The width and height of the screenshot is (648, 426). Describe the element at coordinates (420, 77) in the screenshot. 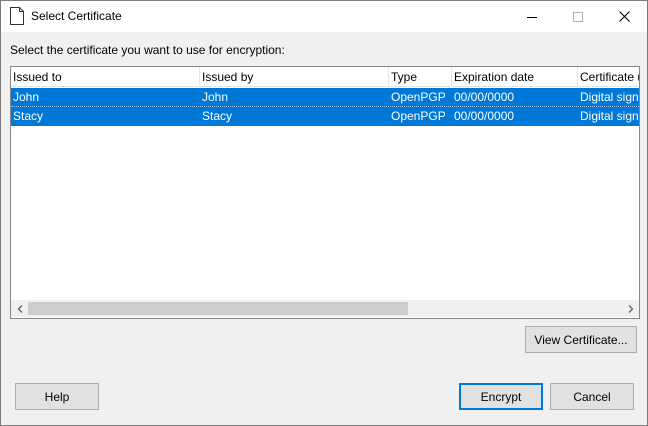

I see `column-header-type: Type` at that location.